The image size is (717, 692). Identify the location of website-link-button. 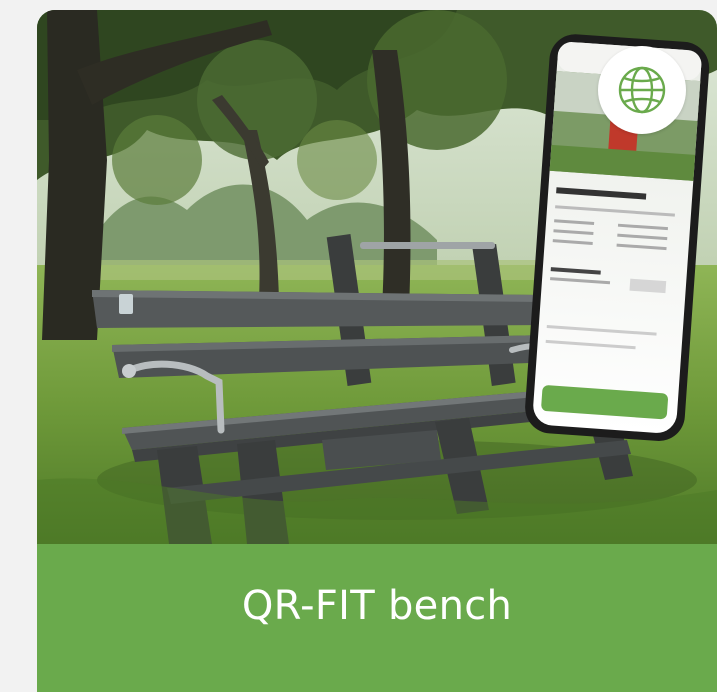
(642, 90).